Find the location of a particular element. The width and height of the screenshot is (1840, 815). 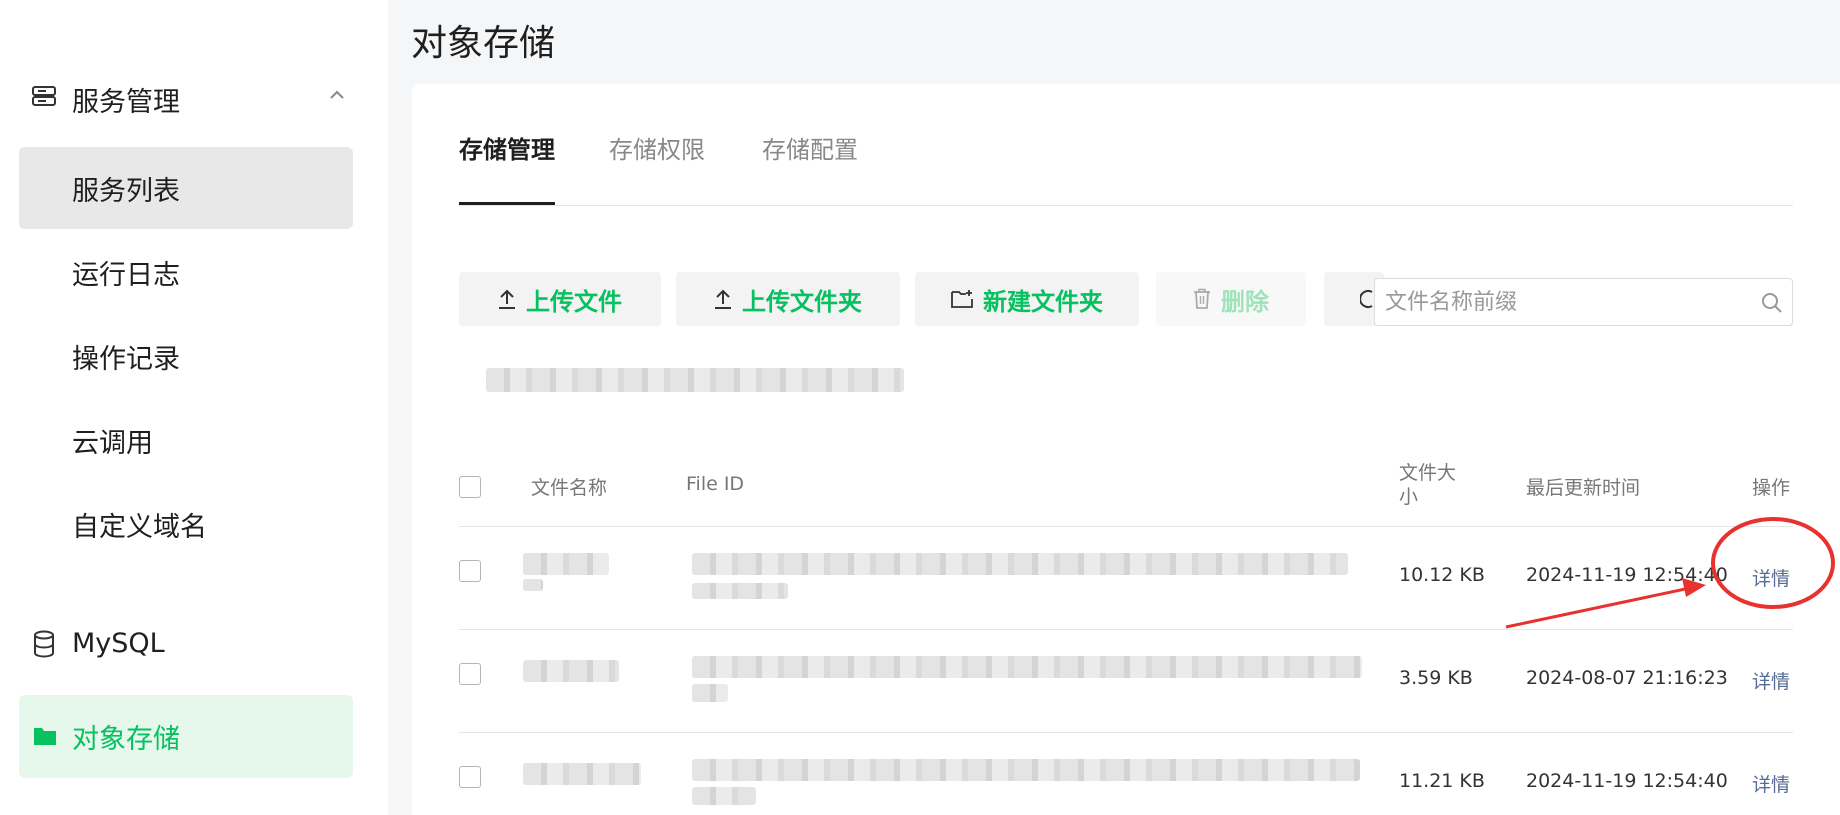

sidebar-item-label: MySQL is located at coordinates (118, 643).